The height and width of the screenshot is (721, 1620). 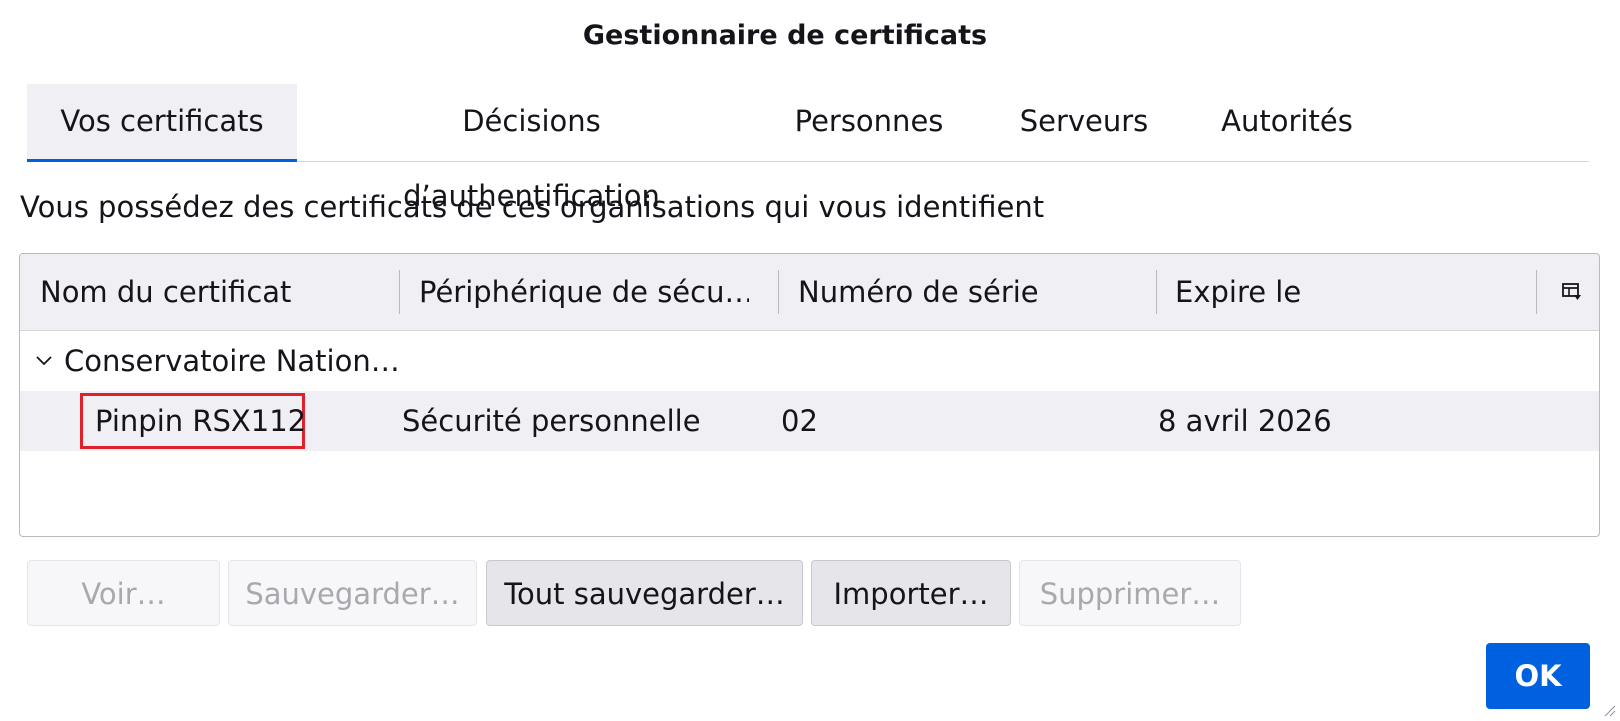 What do you see at coordinates (1287, 121) in the screenshot?
I see `tab-authorities: Autorités` at bounding box center [1287, 121].